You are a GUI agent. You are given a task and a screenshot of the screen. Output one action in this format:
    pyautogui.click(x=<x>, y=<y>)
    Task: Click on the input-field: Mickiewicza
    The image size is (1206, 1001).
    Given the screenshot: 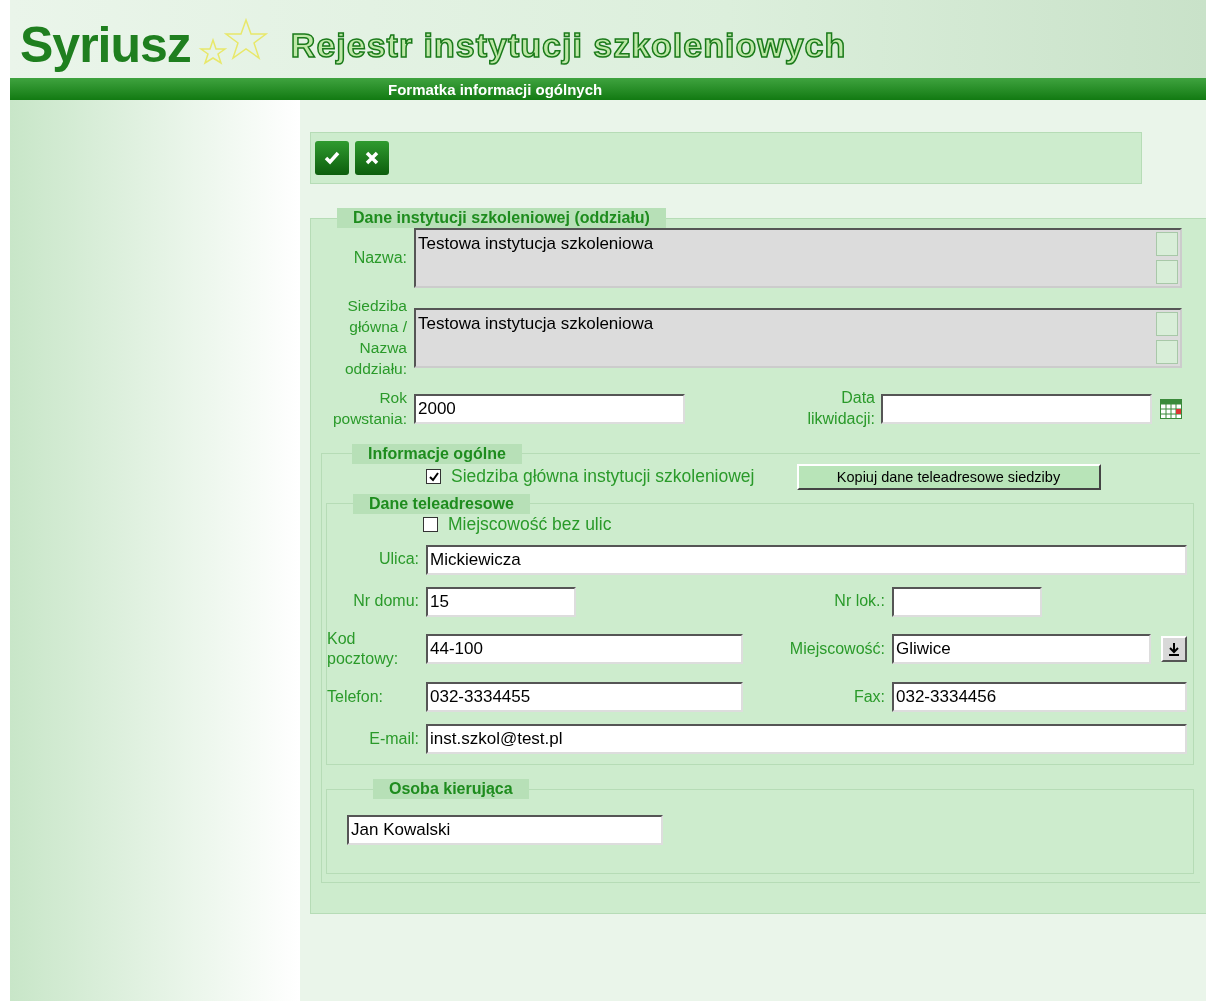 What is the action you would take?
    pyautogui.click(x=806, y=559)
    